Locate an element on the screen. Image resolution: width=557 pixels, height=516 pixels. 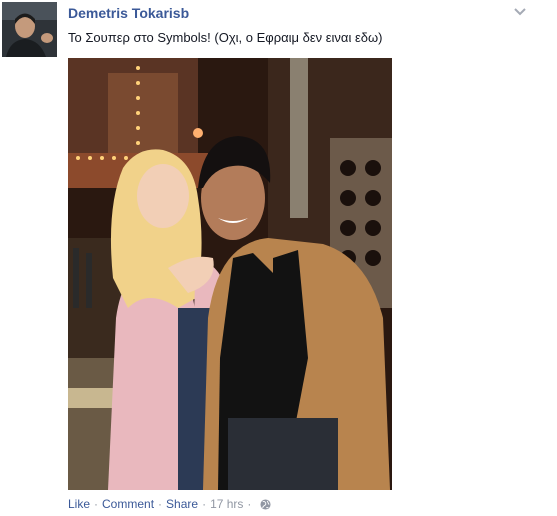
post-actions: Like · Comment · Share · 17 hrs · is located at coordinates (169, 504).